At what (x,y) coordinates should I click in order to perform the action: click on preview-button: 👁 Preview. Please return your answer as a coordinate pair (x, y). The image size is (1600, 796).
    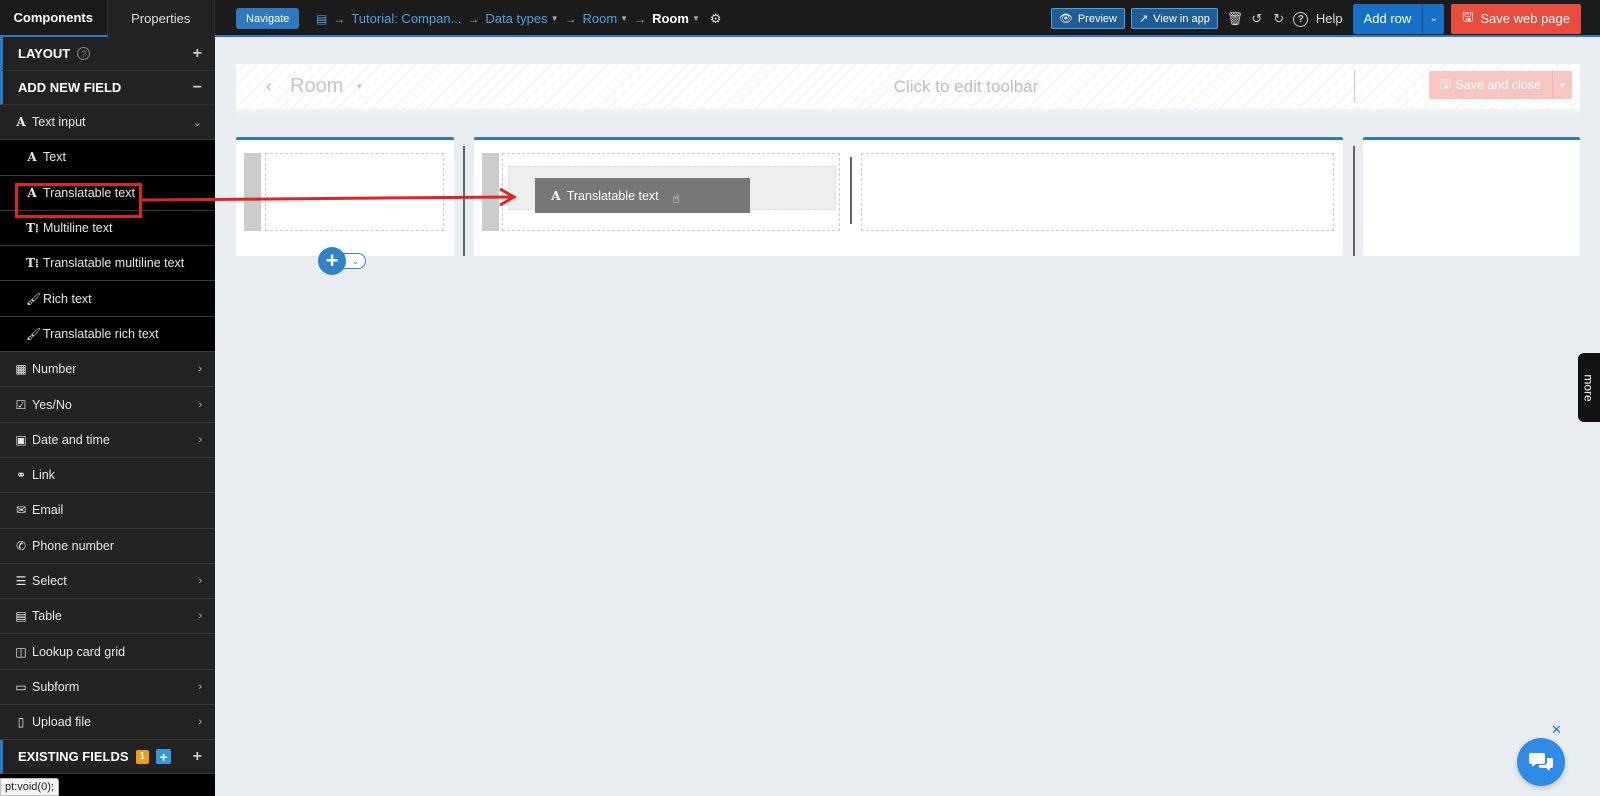
    Looking at the image, I should click on (1087, 18).